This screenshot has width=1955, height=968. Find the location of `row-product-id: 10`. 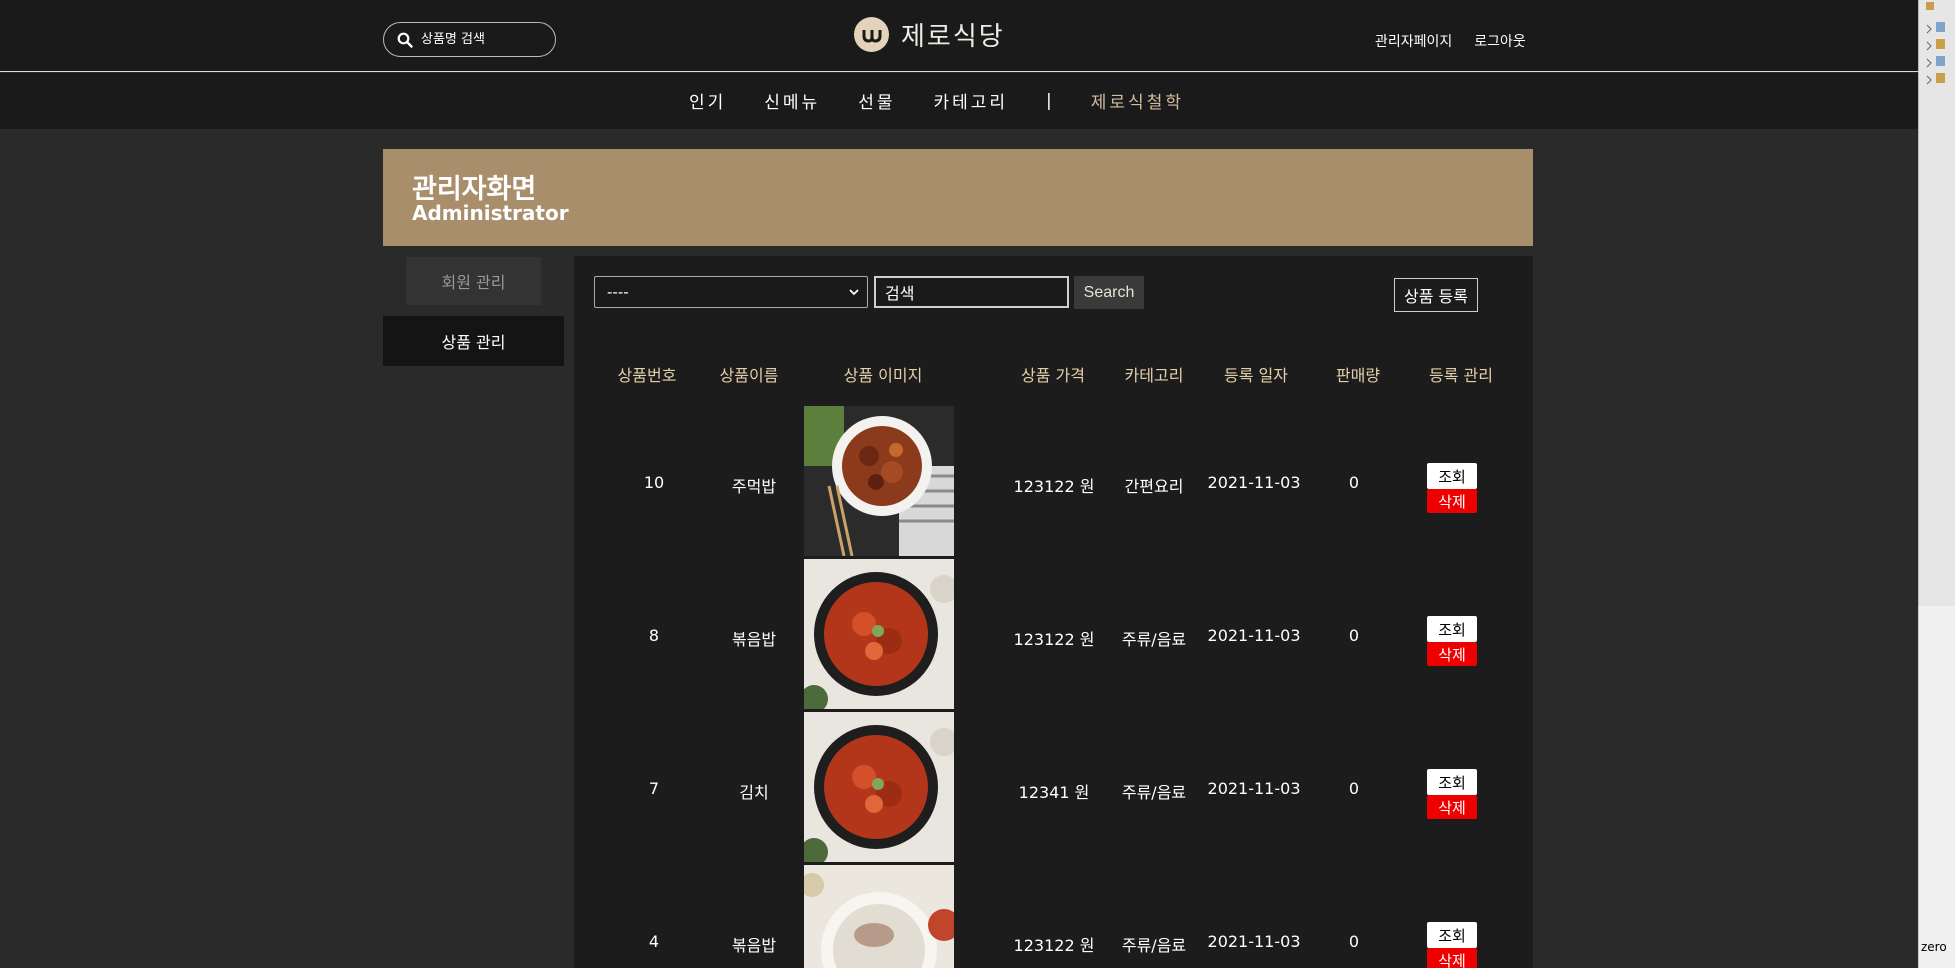

row-product-id: 10 is located at coordinates (654, 482).